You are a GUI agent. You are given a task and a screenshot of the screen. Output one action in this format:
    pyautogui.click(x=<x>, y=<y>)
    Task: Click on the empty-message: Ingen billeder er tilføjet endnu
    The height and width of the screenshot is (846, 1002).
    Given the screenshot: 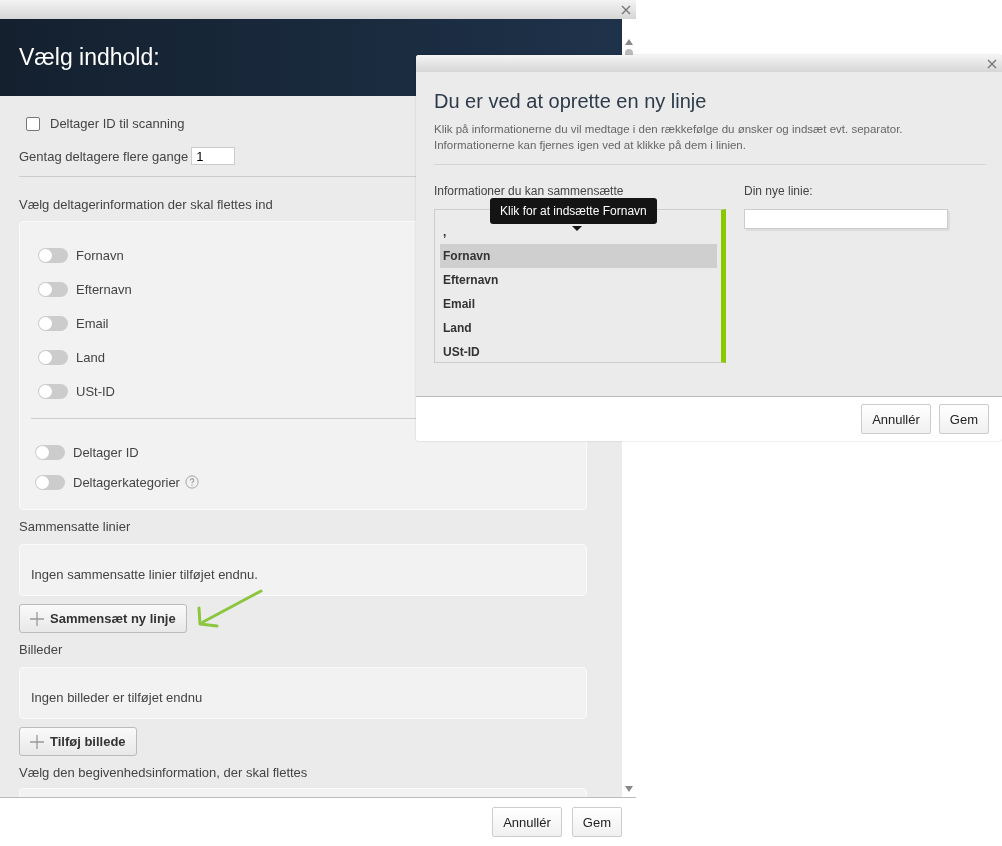 What is the action you would take?
    pyautogui.click(x=117, y=697)
    